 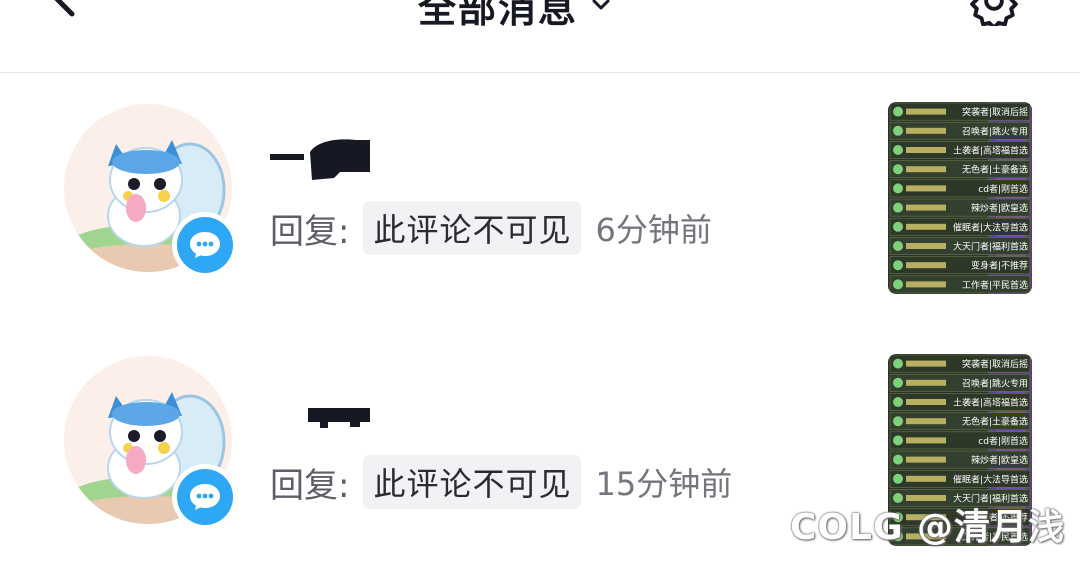 I want to click on reply-info: 回复: 此评论不可见 6分钟前, so click(x=491, y=228).